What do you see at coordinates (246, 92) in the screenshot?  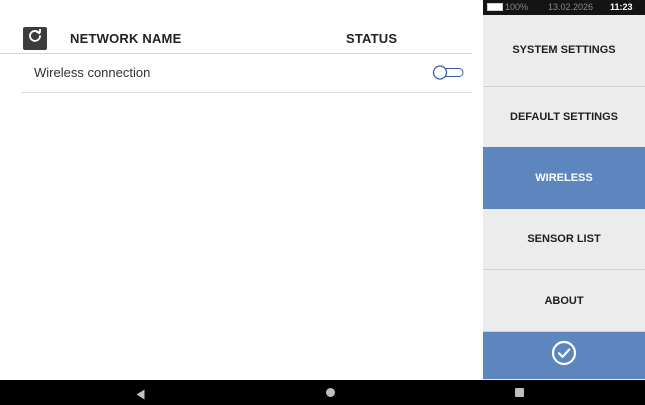 I see `row-divider` at bounding box center [246, 92].